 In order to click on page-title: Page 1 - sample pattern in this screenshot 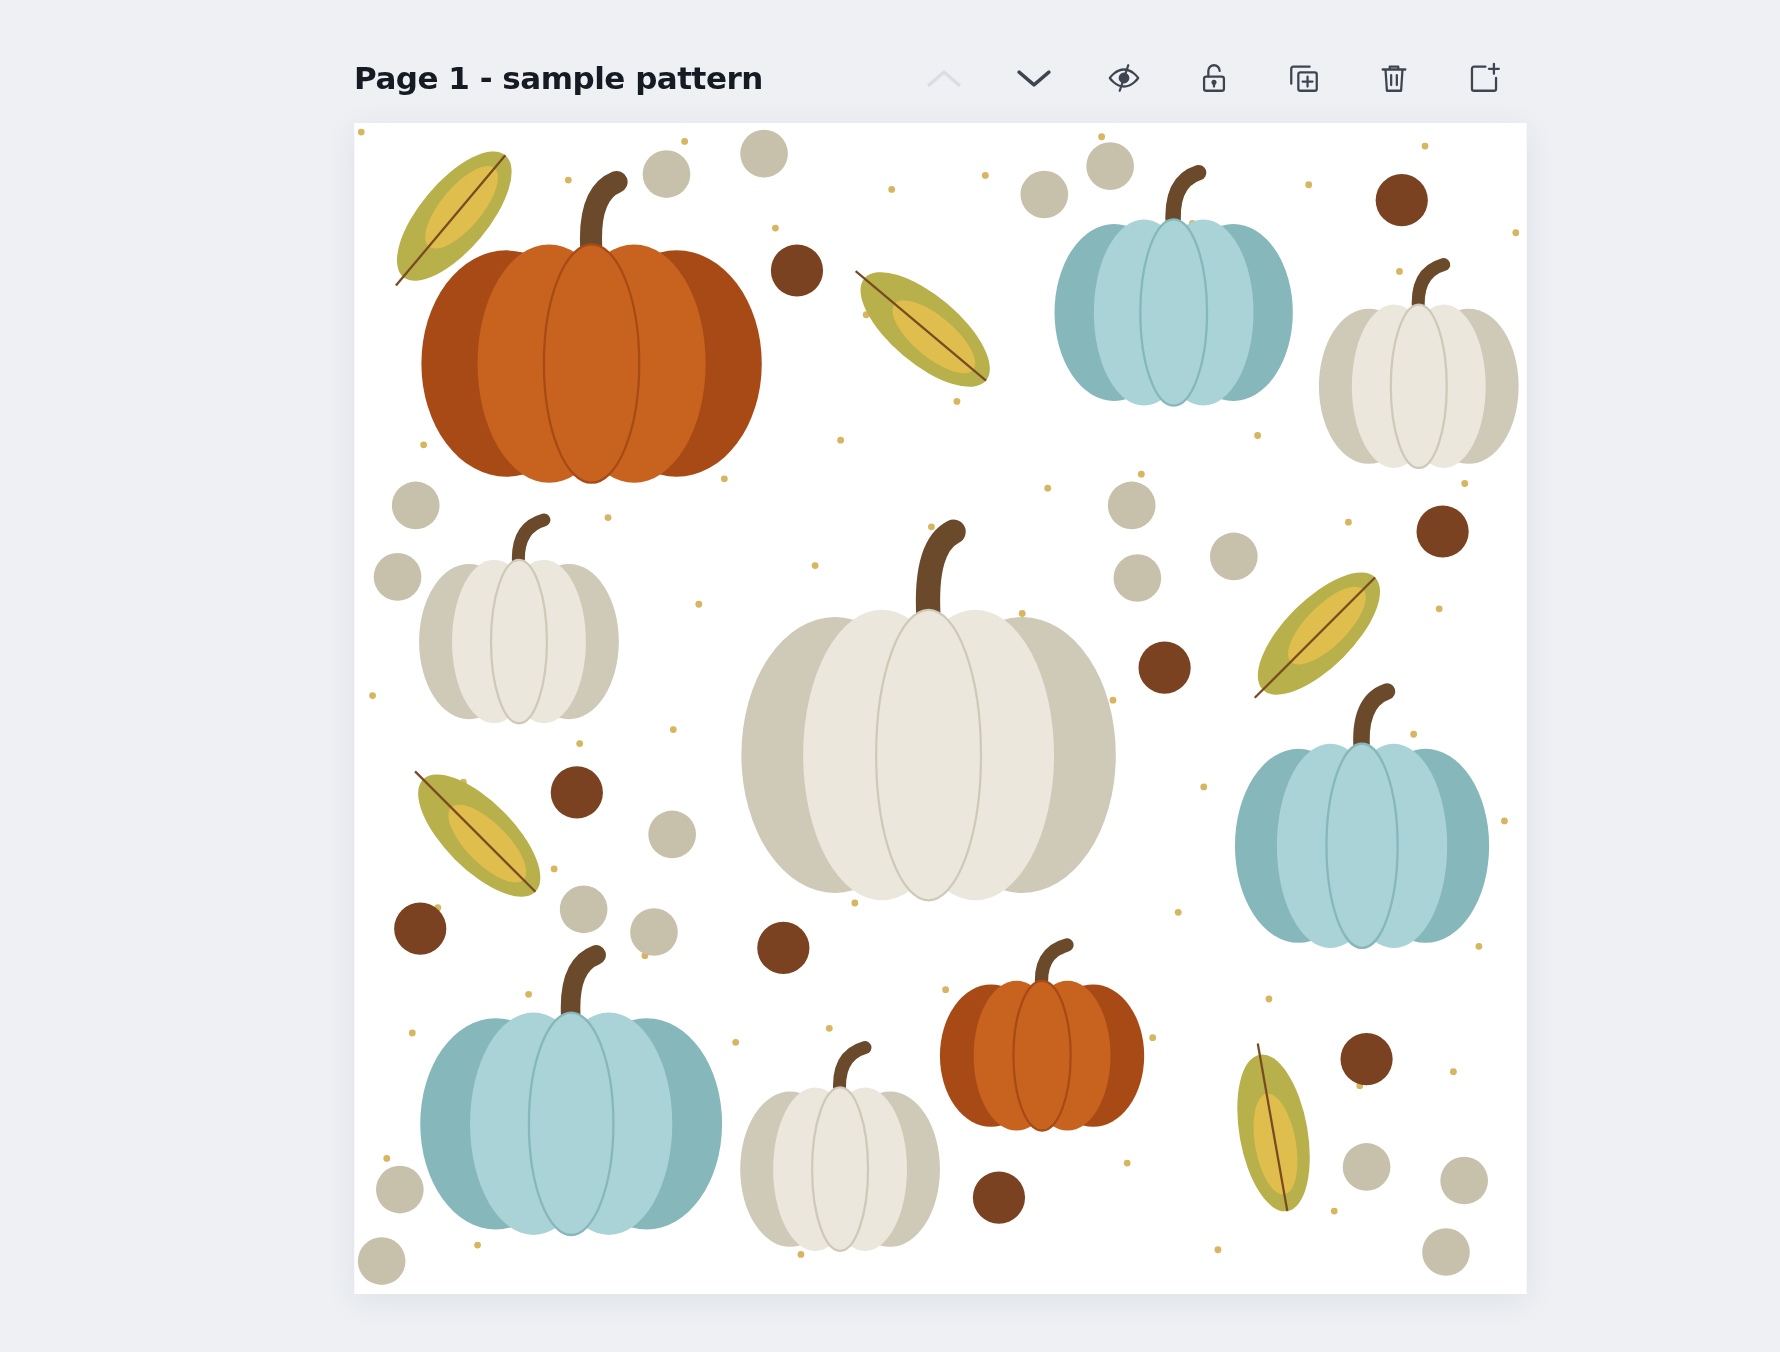, I will do `click(558, 78)`.